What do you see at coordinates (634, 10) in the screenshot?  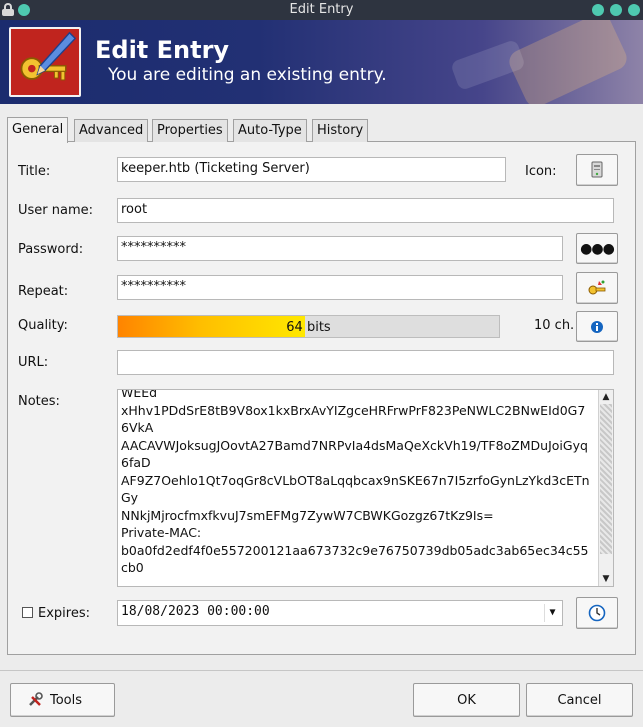 I see `close-button` at bounding box center [634, 10].